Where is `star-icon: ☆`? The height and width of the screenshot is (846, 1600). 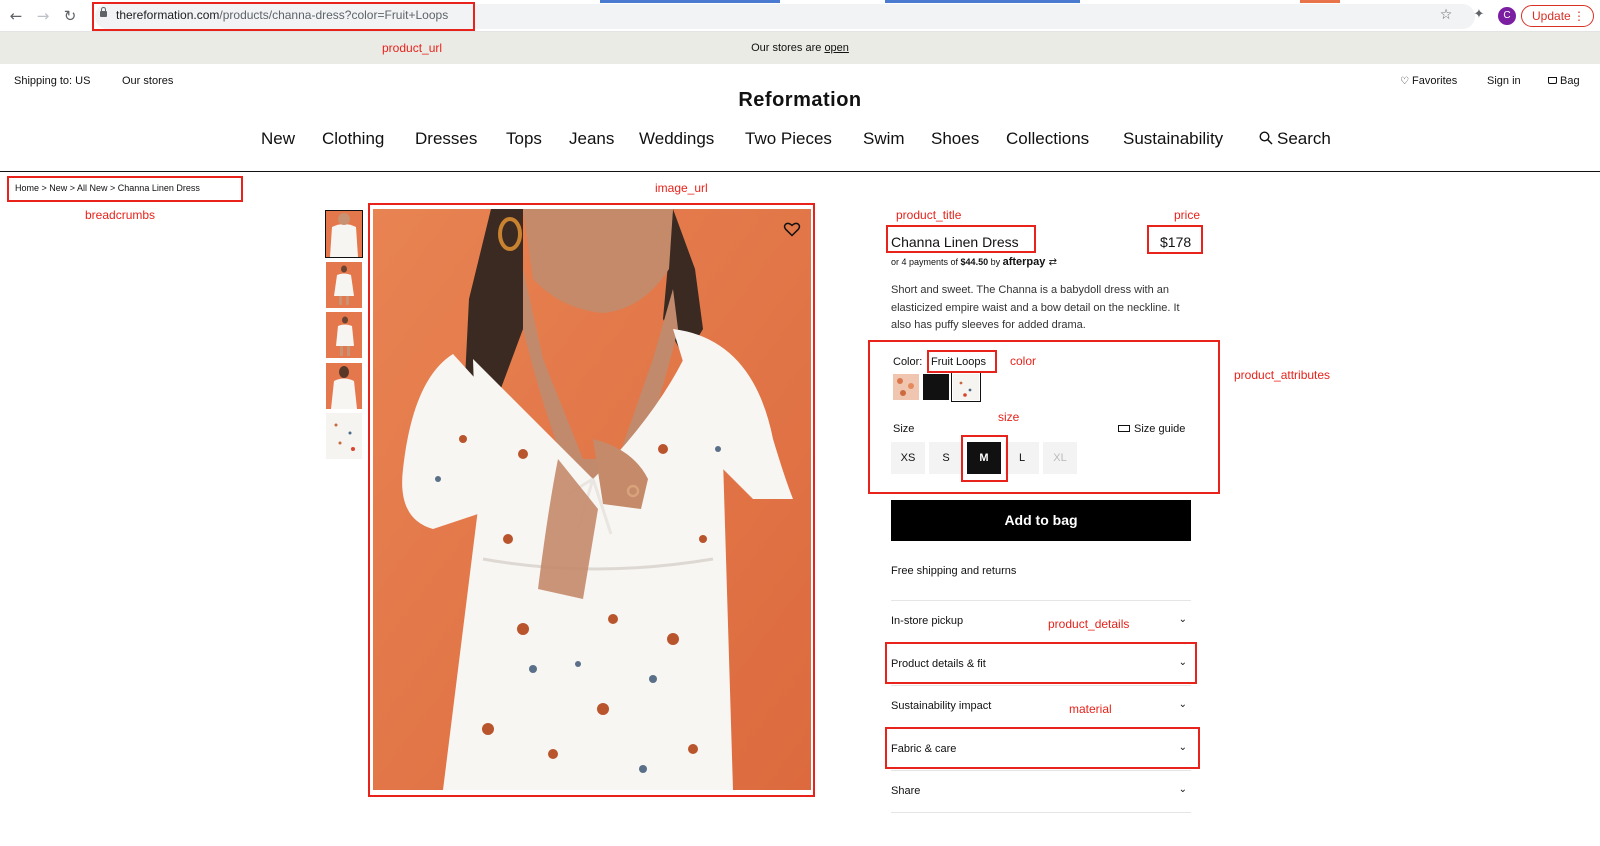
star-icon: ☆ is located at coordinates (1446, 15).